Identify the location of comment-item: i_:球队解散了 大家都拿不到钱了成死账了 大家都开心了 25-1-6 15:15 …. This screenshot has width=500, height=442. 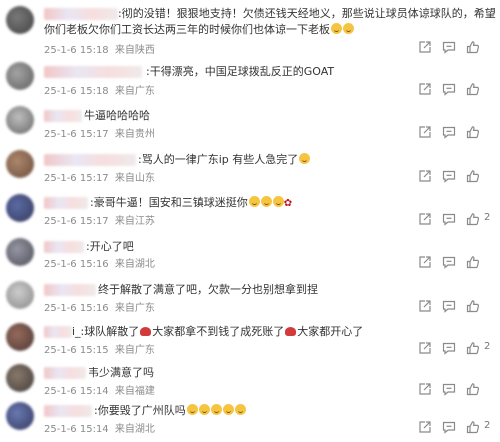
(250, 341).